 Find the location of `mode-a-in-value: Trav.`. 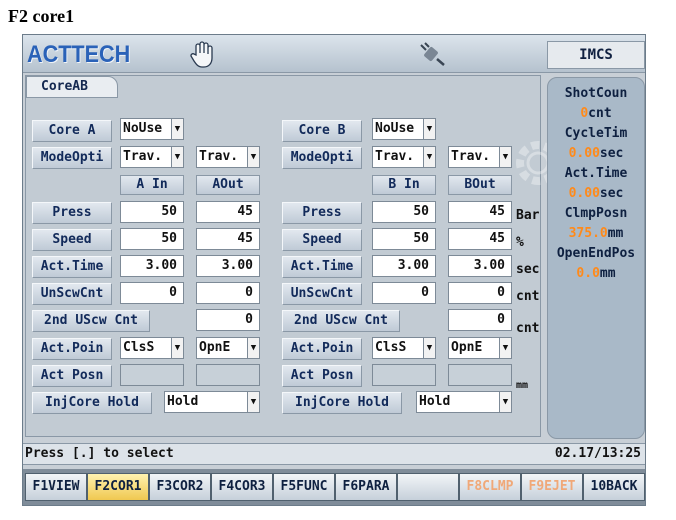

mode-a-in-value: Trav. is located at coordinates (143, 156).